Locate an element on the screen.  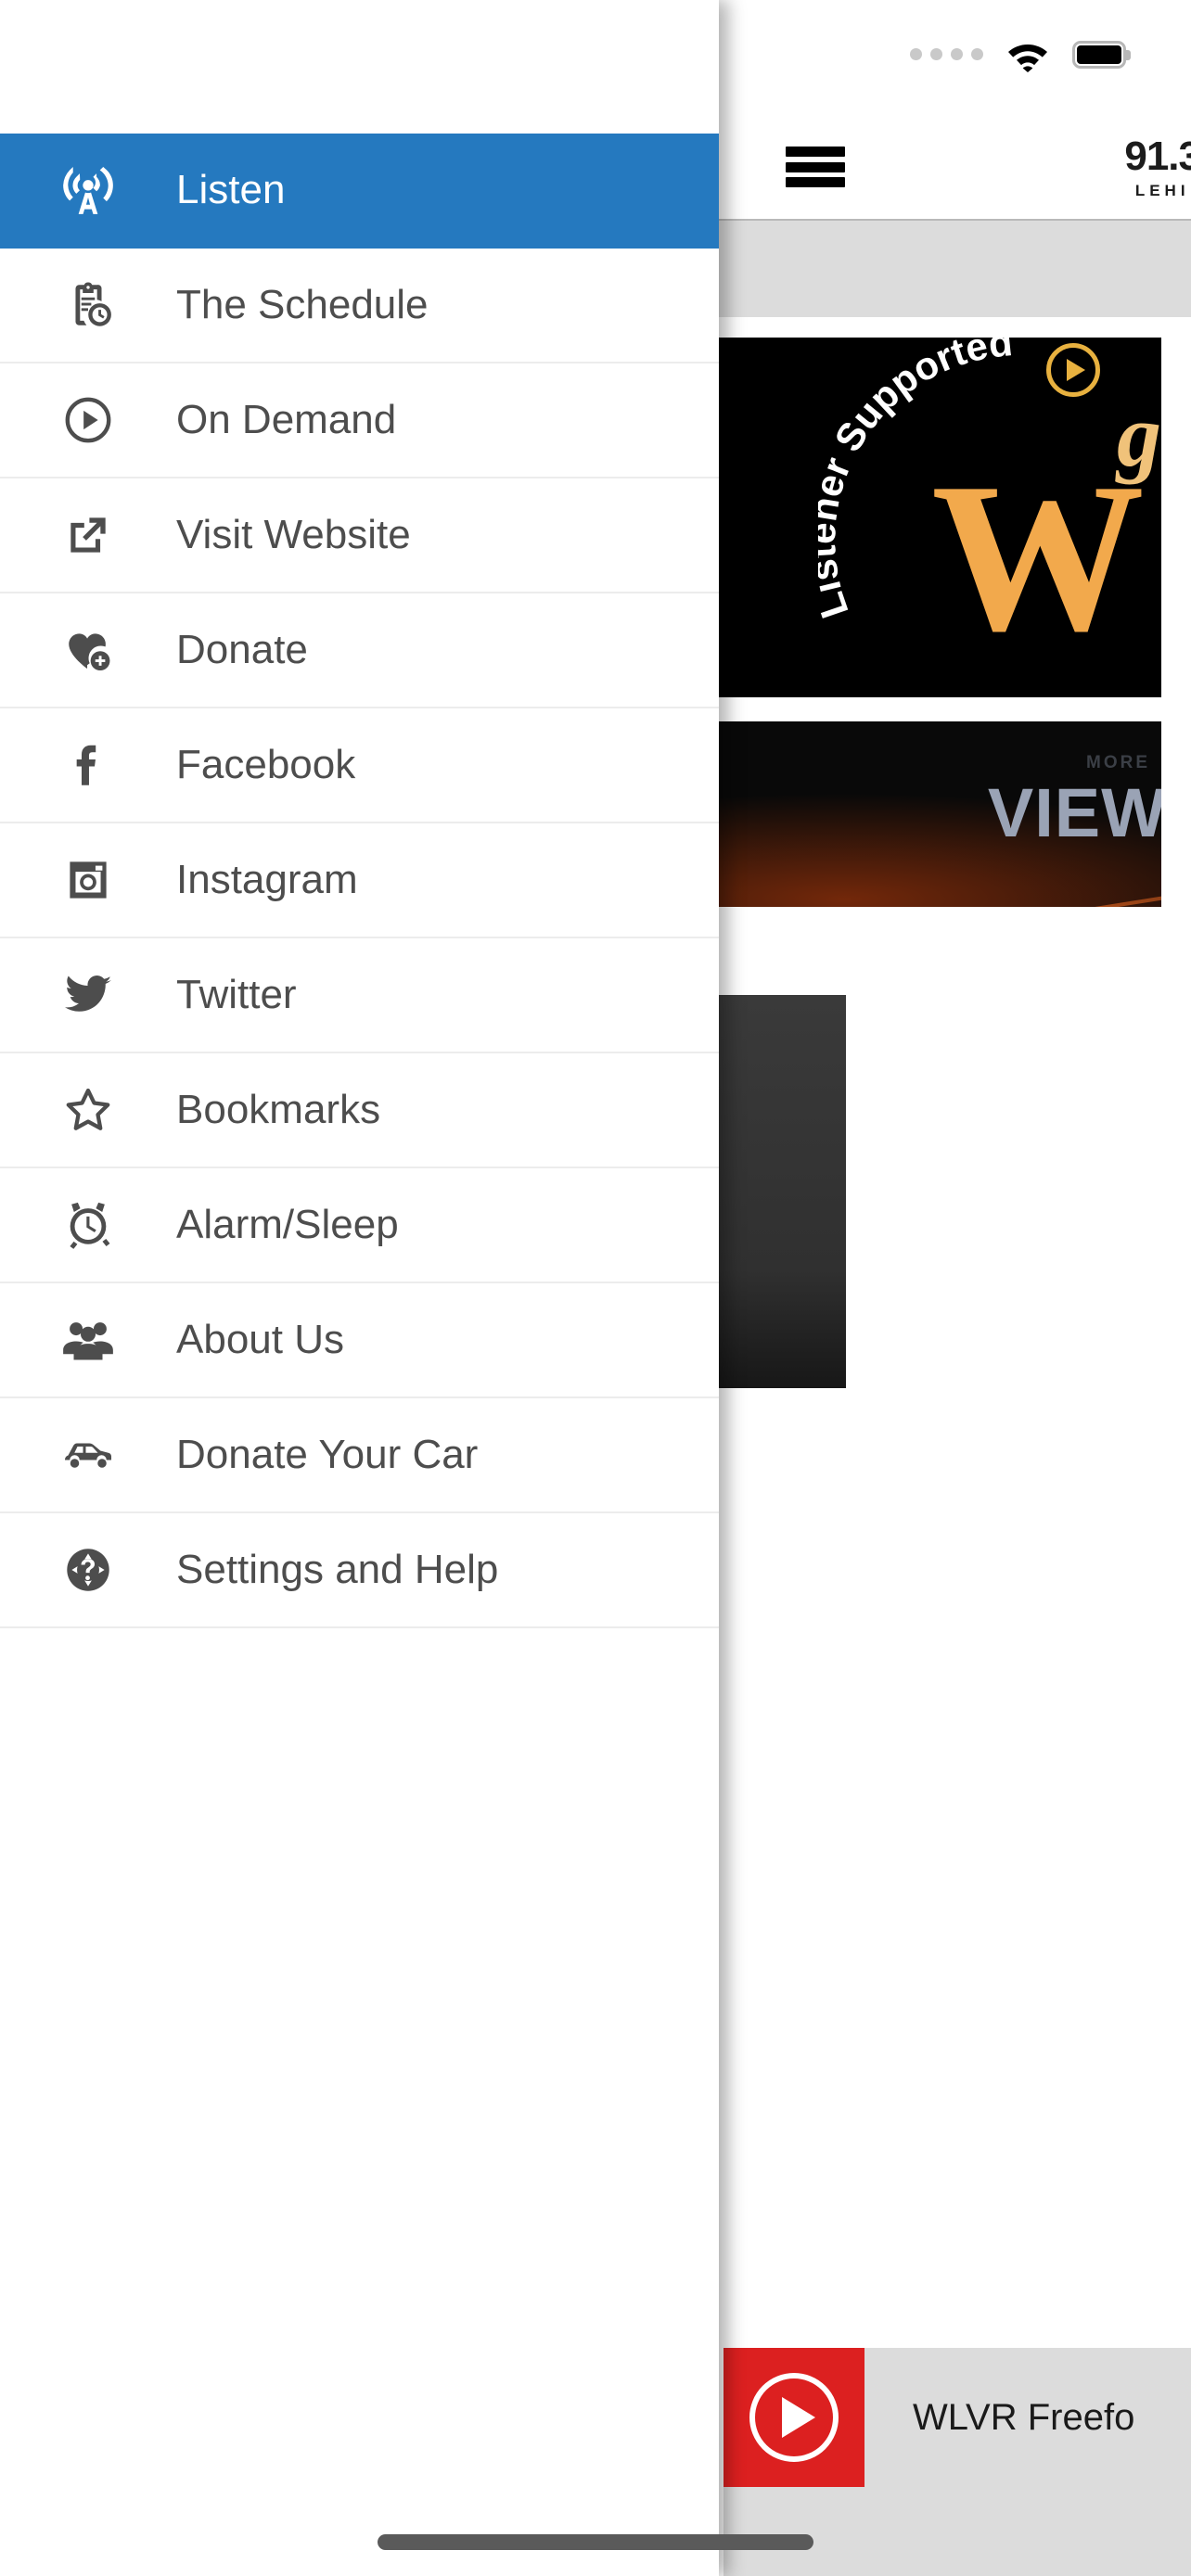
star-outline-icon is located at coordinates (88, 1110).